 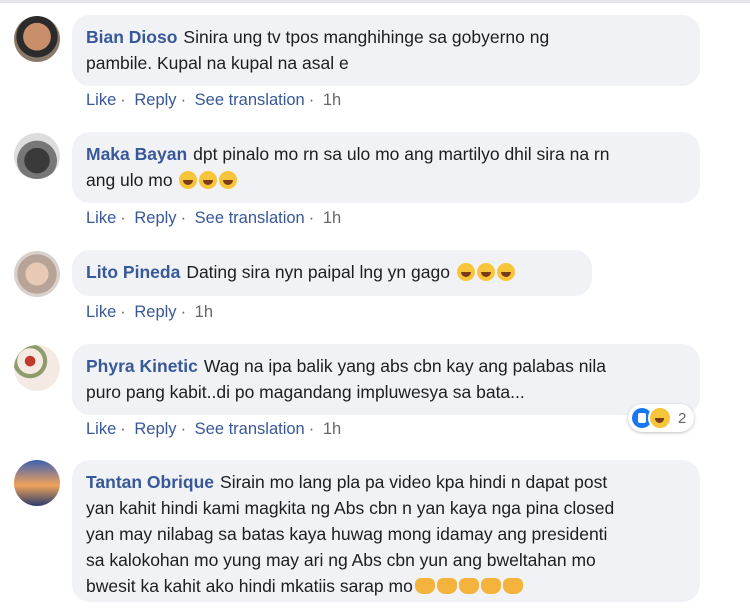 What do you see at coordinates (129, 180) in the screenshot?
I see `comment-text-line: ang ulo mo` at bounding box center [129, 180].